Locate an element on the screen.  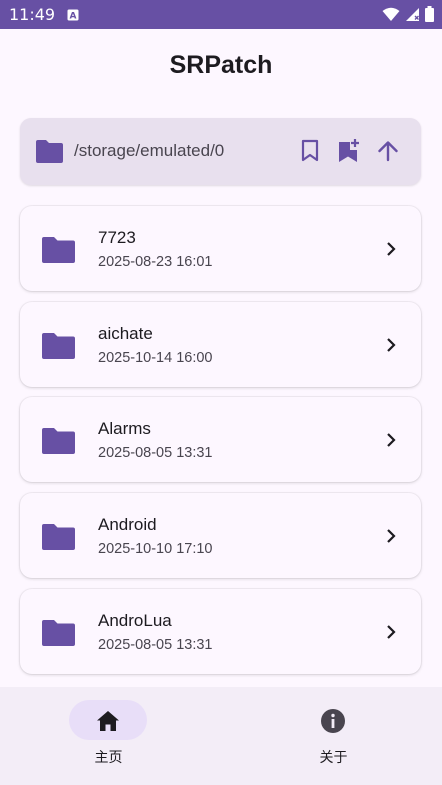
status-time: 11:49 is located at coordinates (32, 14).